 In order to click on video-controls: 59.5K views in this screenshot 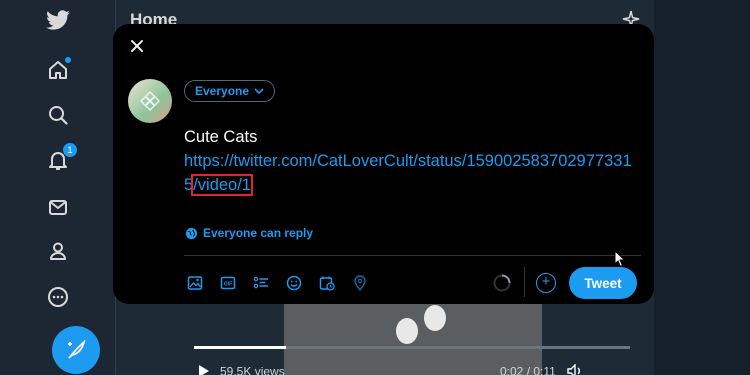, I will do `click(241, 369)`.